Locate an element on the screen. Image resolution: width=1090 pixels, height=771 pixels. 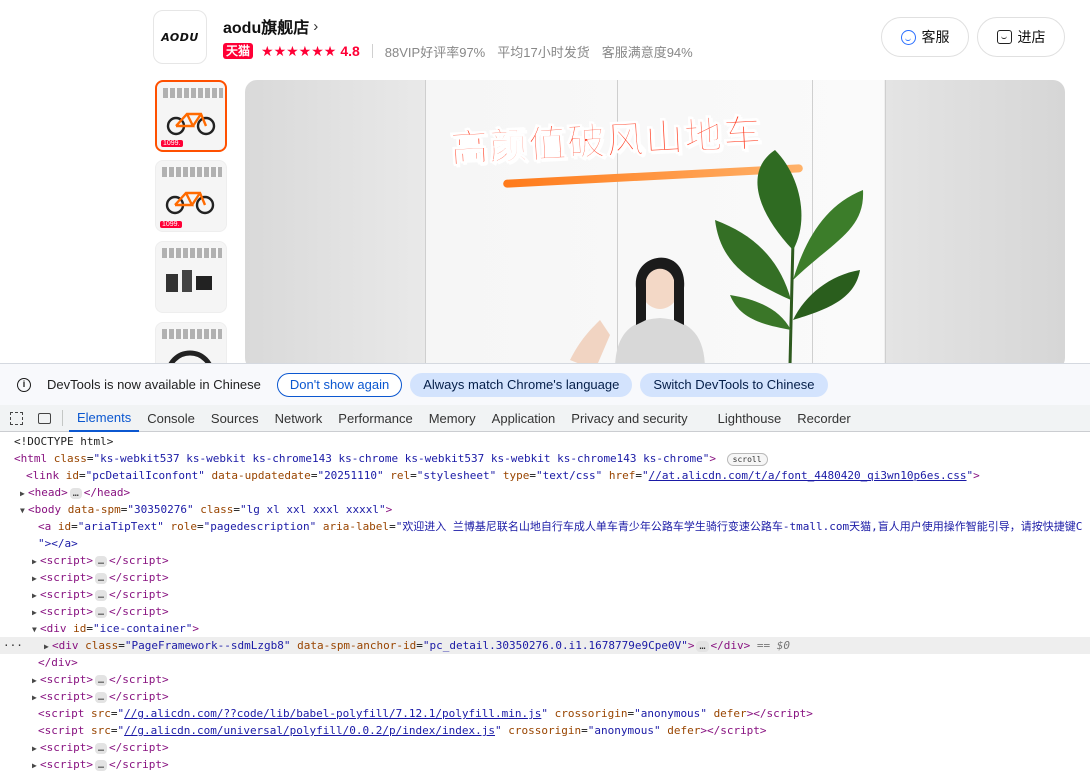
dom-node-a-close: "></a> is located at coordinates (545, 543).